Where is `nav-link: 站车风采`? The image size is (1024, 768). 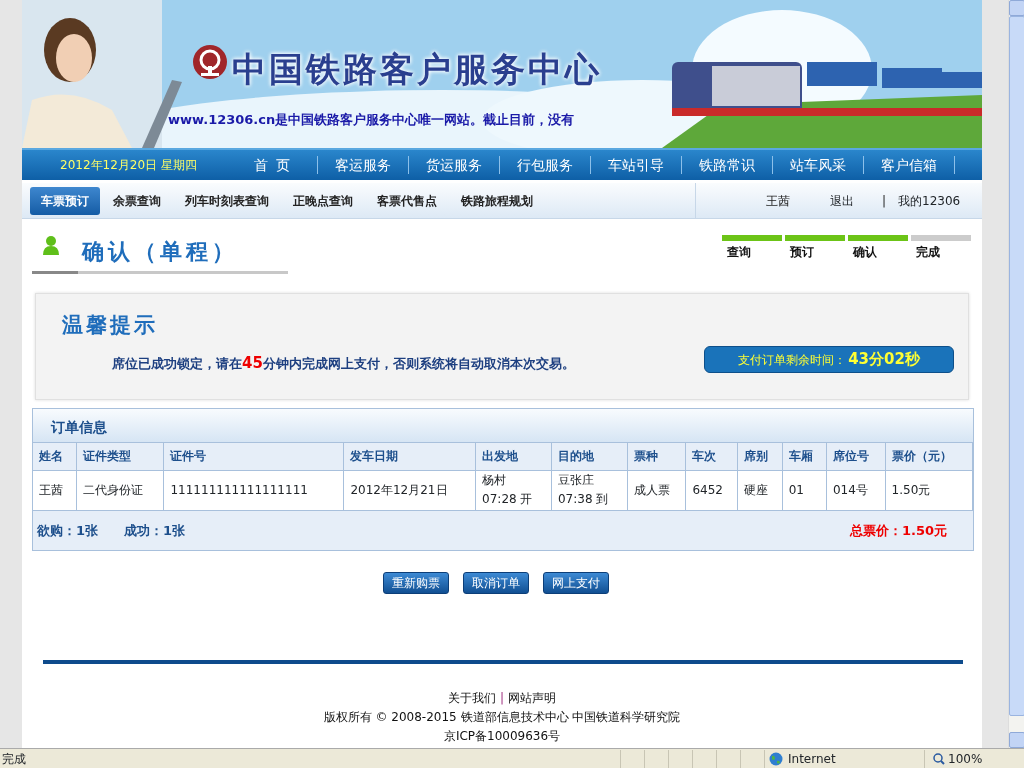
nav-link: 站车风采 is located at coordinates (818, 165).